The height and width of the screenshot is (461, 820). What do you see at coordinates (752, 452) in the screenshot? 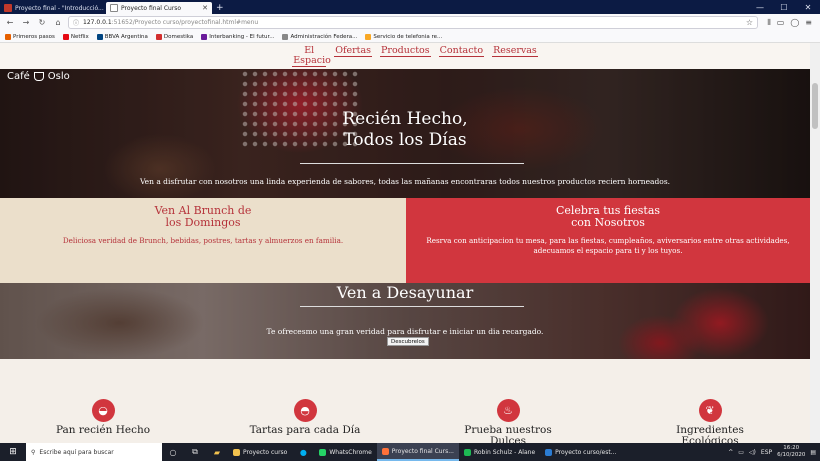
I see `volume-icon: ◁)` at bounding box center [752, 452].